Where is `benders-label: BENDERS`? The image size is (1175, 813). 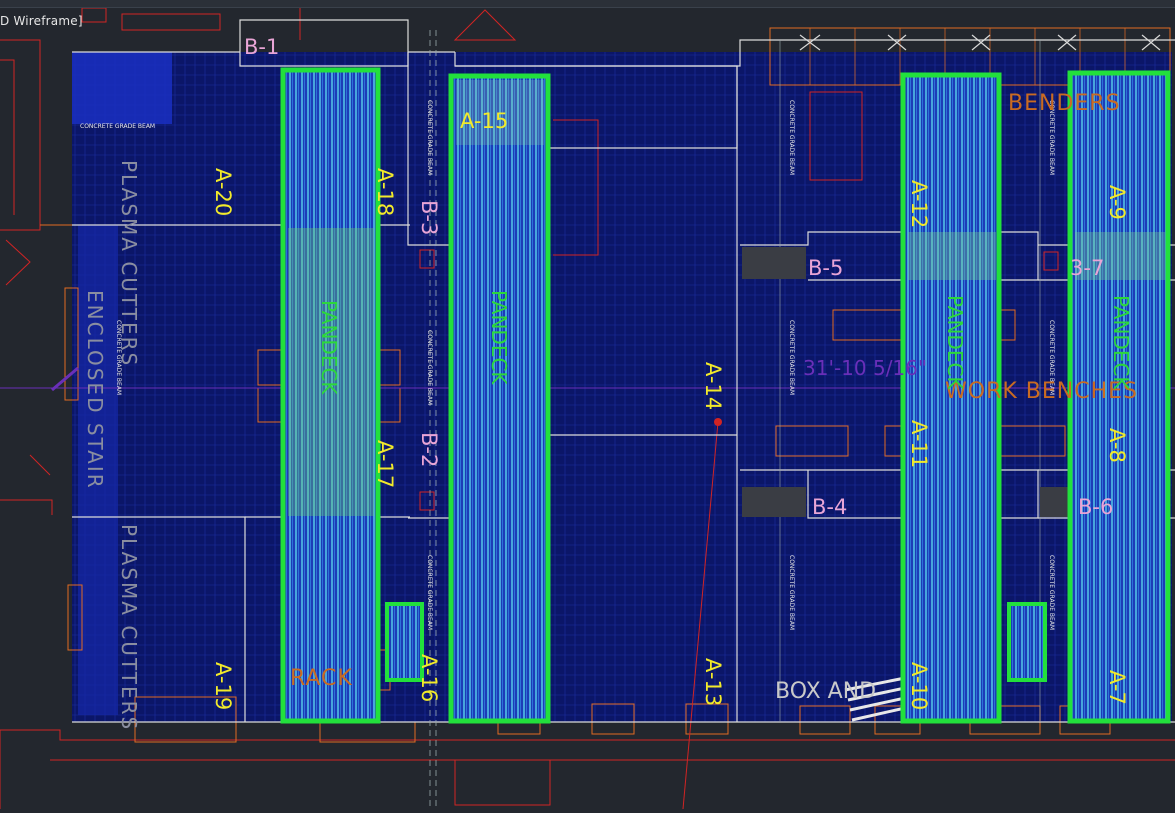 benders-label: BENDERS is located at coordinates (1064, 103).